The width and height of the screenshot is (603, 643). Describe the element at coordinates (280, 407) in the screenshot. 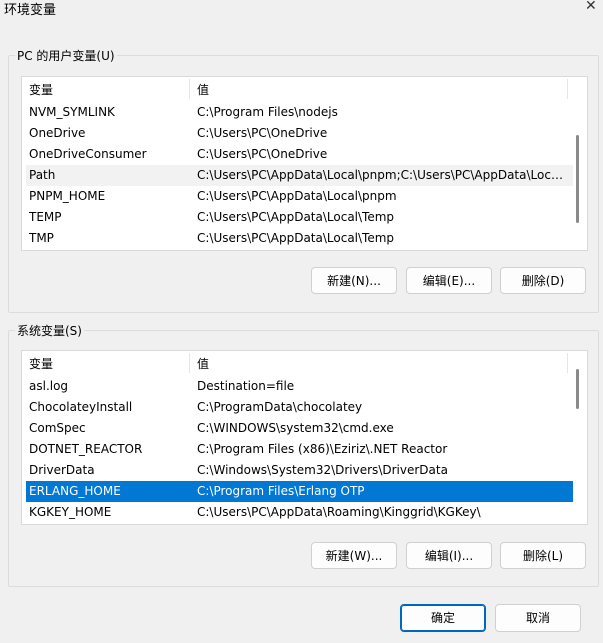

I see `variable-value: C:\ProgramData\chocolatey` at that location.